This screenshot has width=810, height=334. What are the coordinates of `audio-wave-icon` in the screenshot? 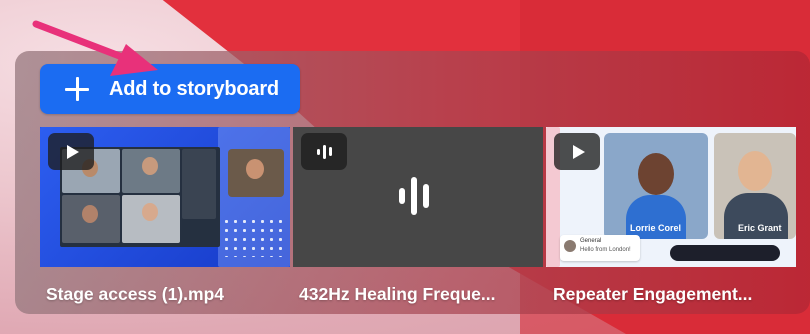 It's located at (324, 151).